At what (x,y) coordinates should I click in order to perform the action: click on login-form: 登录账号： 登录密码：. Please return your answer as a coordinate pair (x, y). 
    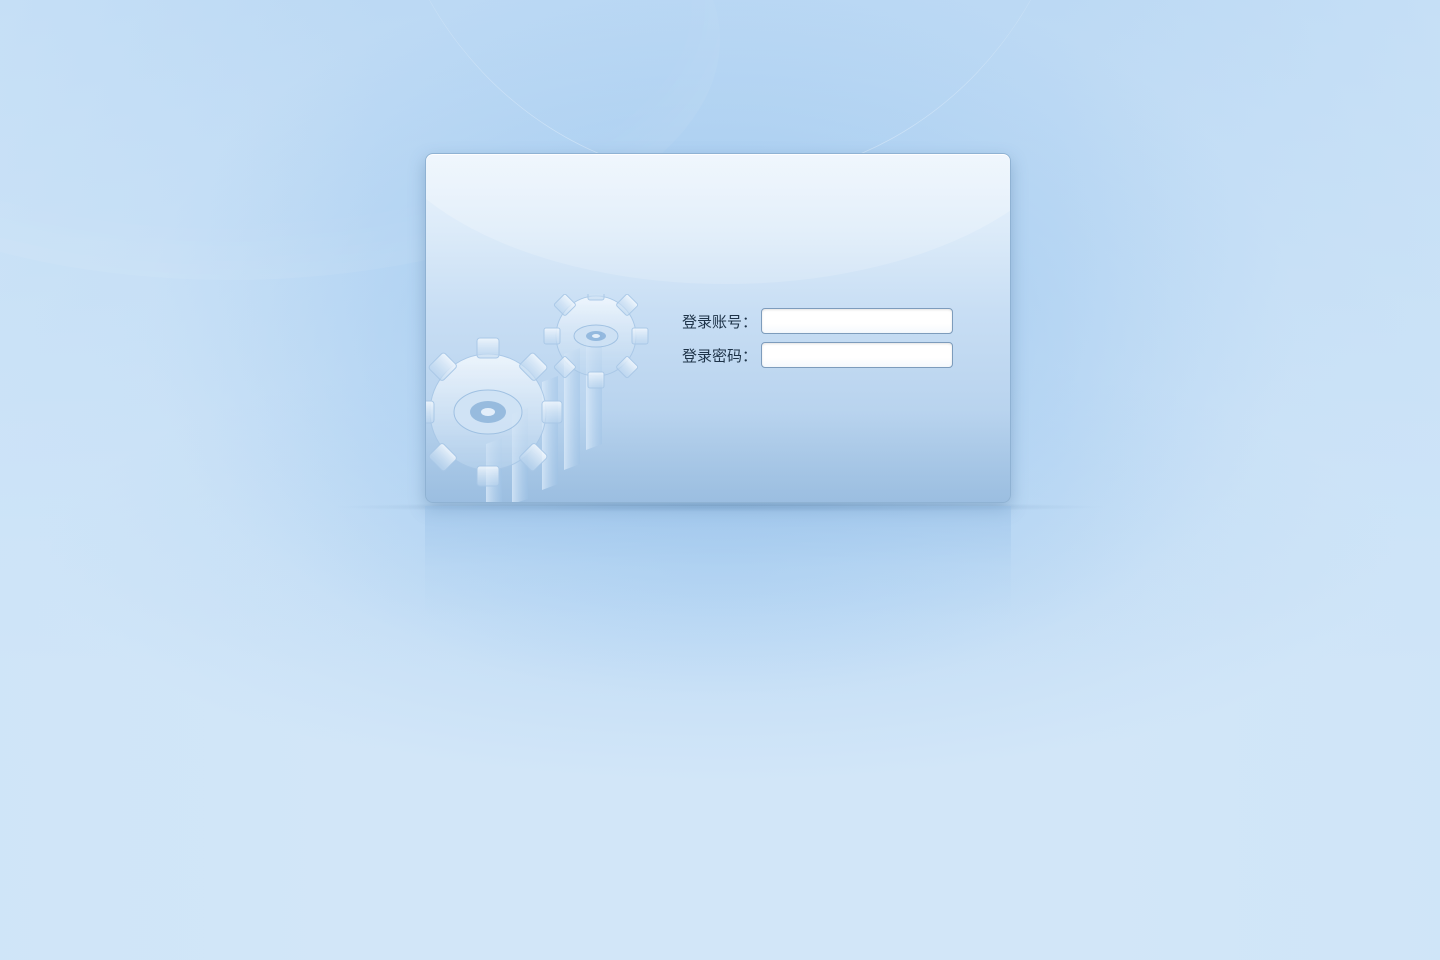
    Looking at the image, I should click on (817, 338).